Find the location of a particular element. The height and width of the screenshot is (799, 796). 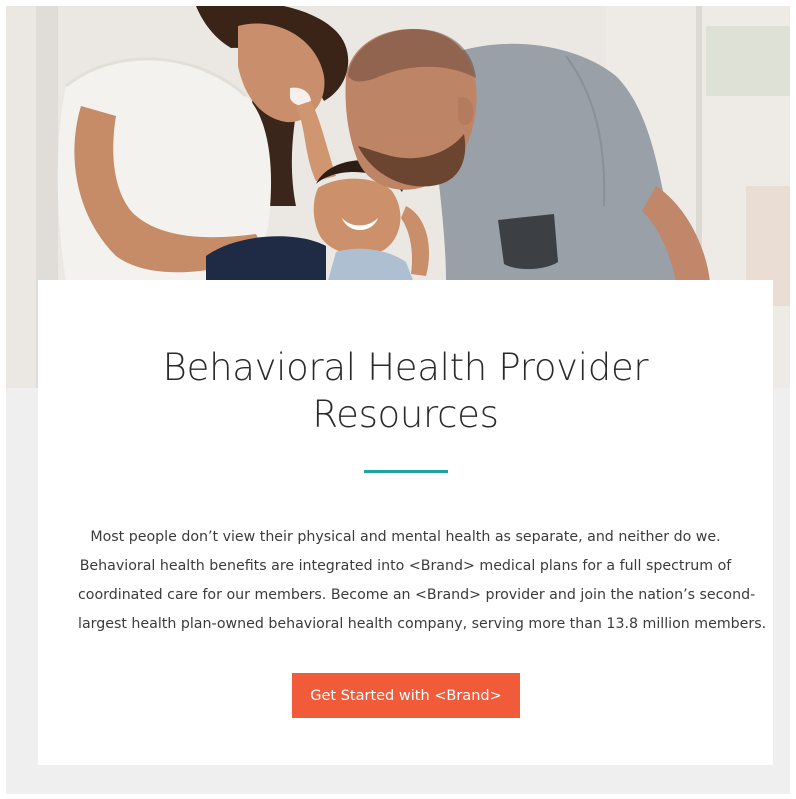

page-title: Behavioral Health Provider Resources is located at coordinates (405, 391).